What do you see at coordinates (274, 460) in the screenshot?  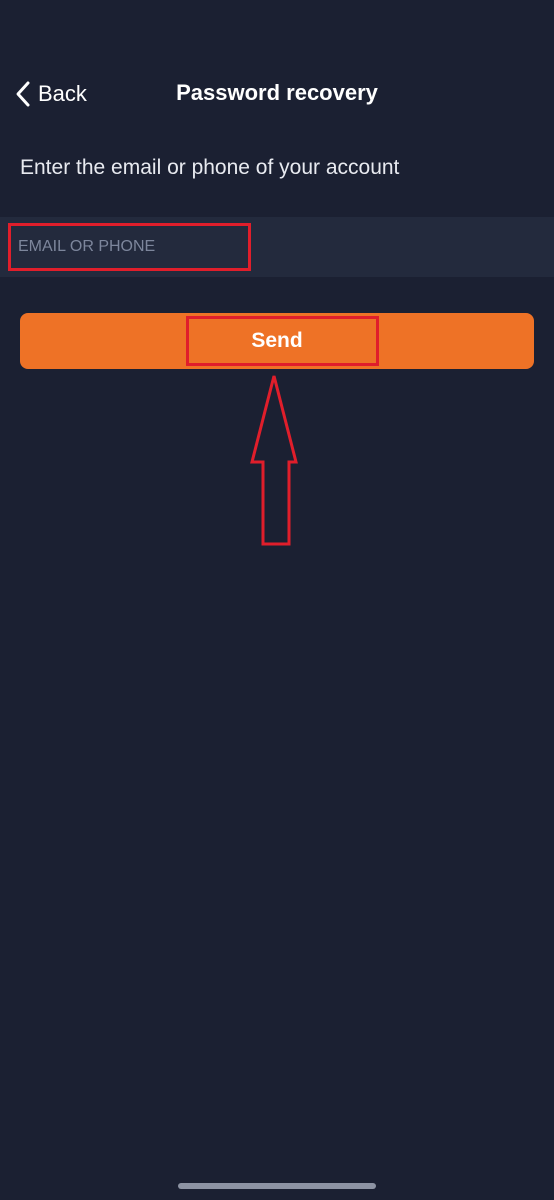 I see `arrow-up-annotation-icon` at bounding box center [274, 460].